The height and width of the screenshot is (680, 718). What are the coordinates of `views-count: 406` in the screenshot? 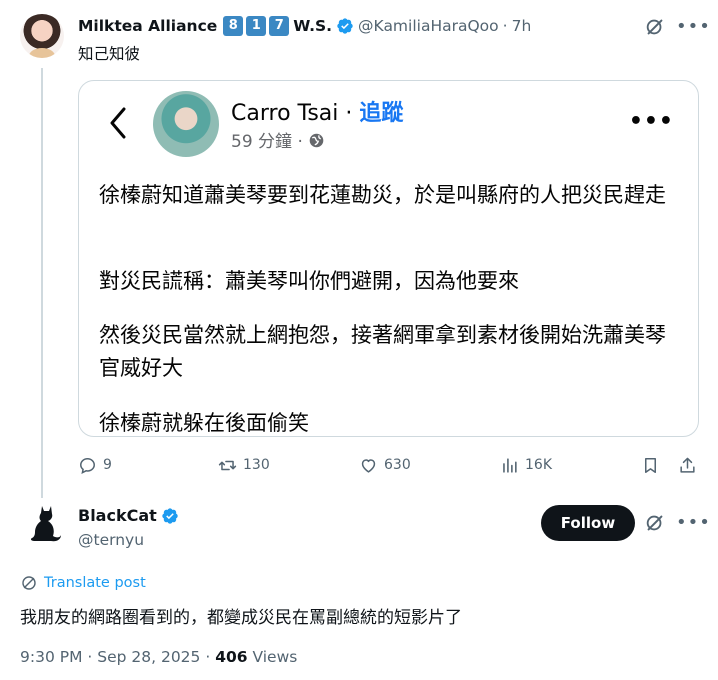 It's located at (231, 657).